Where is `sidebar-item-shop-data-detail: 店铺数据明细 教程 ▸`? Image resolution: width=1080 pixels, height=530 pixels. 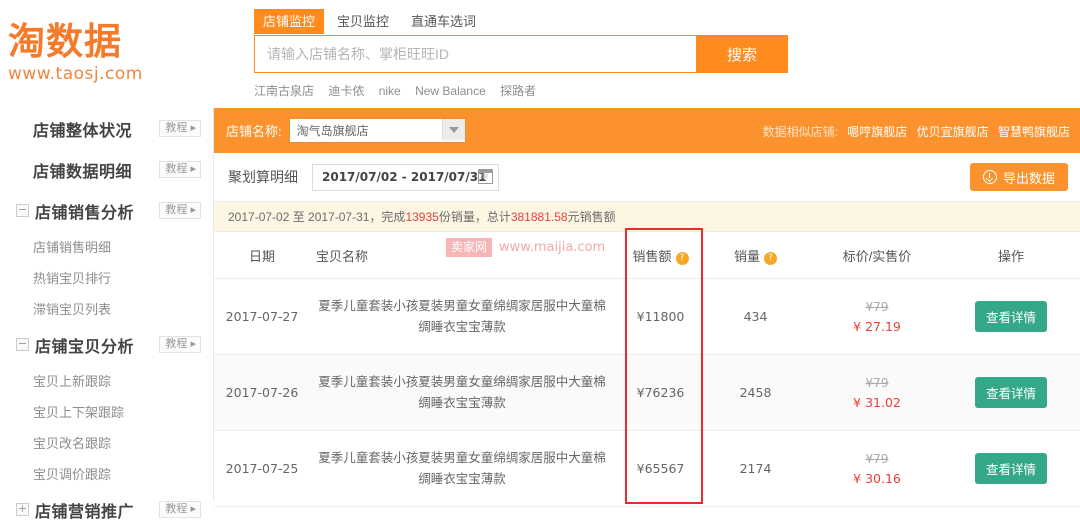 sidebar-item-shop-data-detail: 店铺数据明细 教程 ▸ is located at coordinates (106, 169).